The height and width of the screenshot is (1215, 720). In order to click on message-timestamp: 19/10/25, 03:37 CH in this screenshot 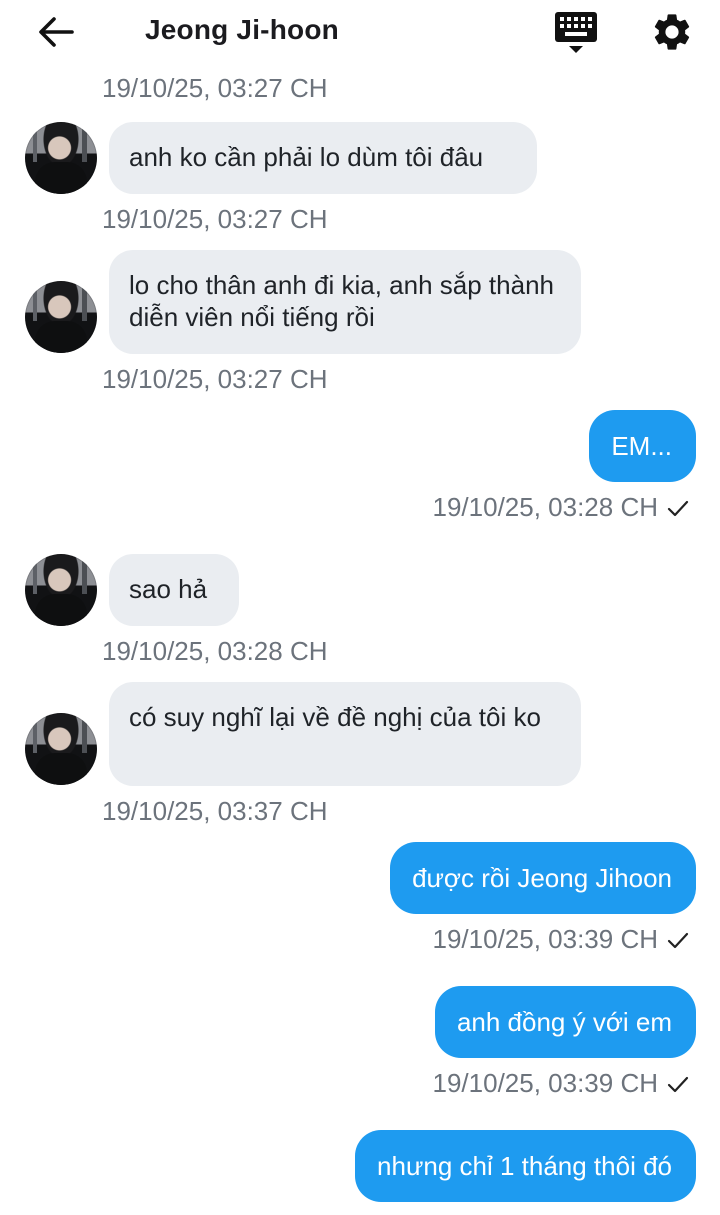, I will do `click(215, 811)`.